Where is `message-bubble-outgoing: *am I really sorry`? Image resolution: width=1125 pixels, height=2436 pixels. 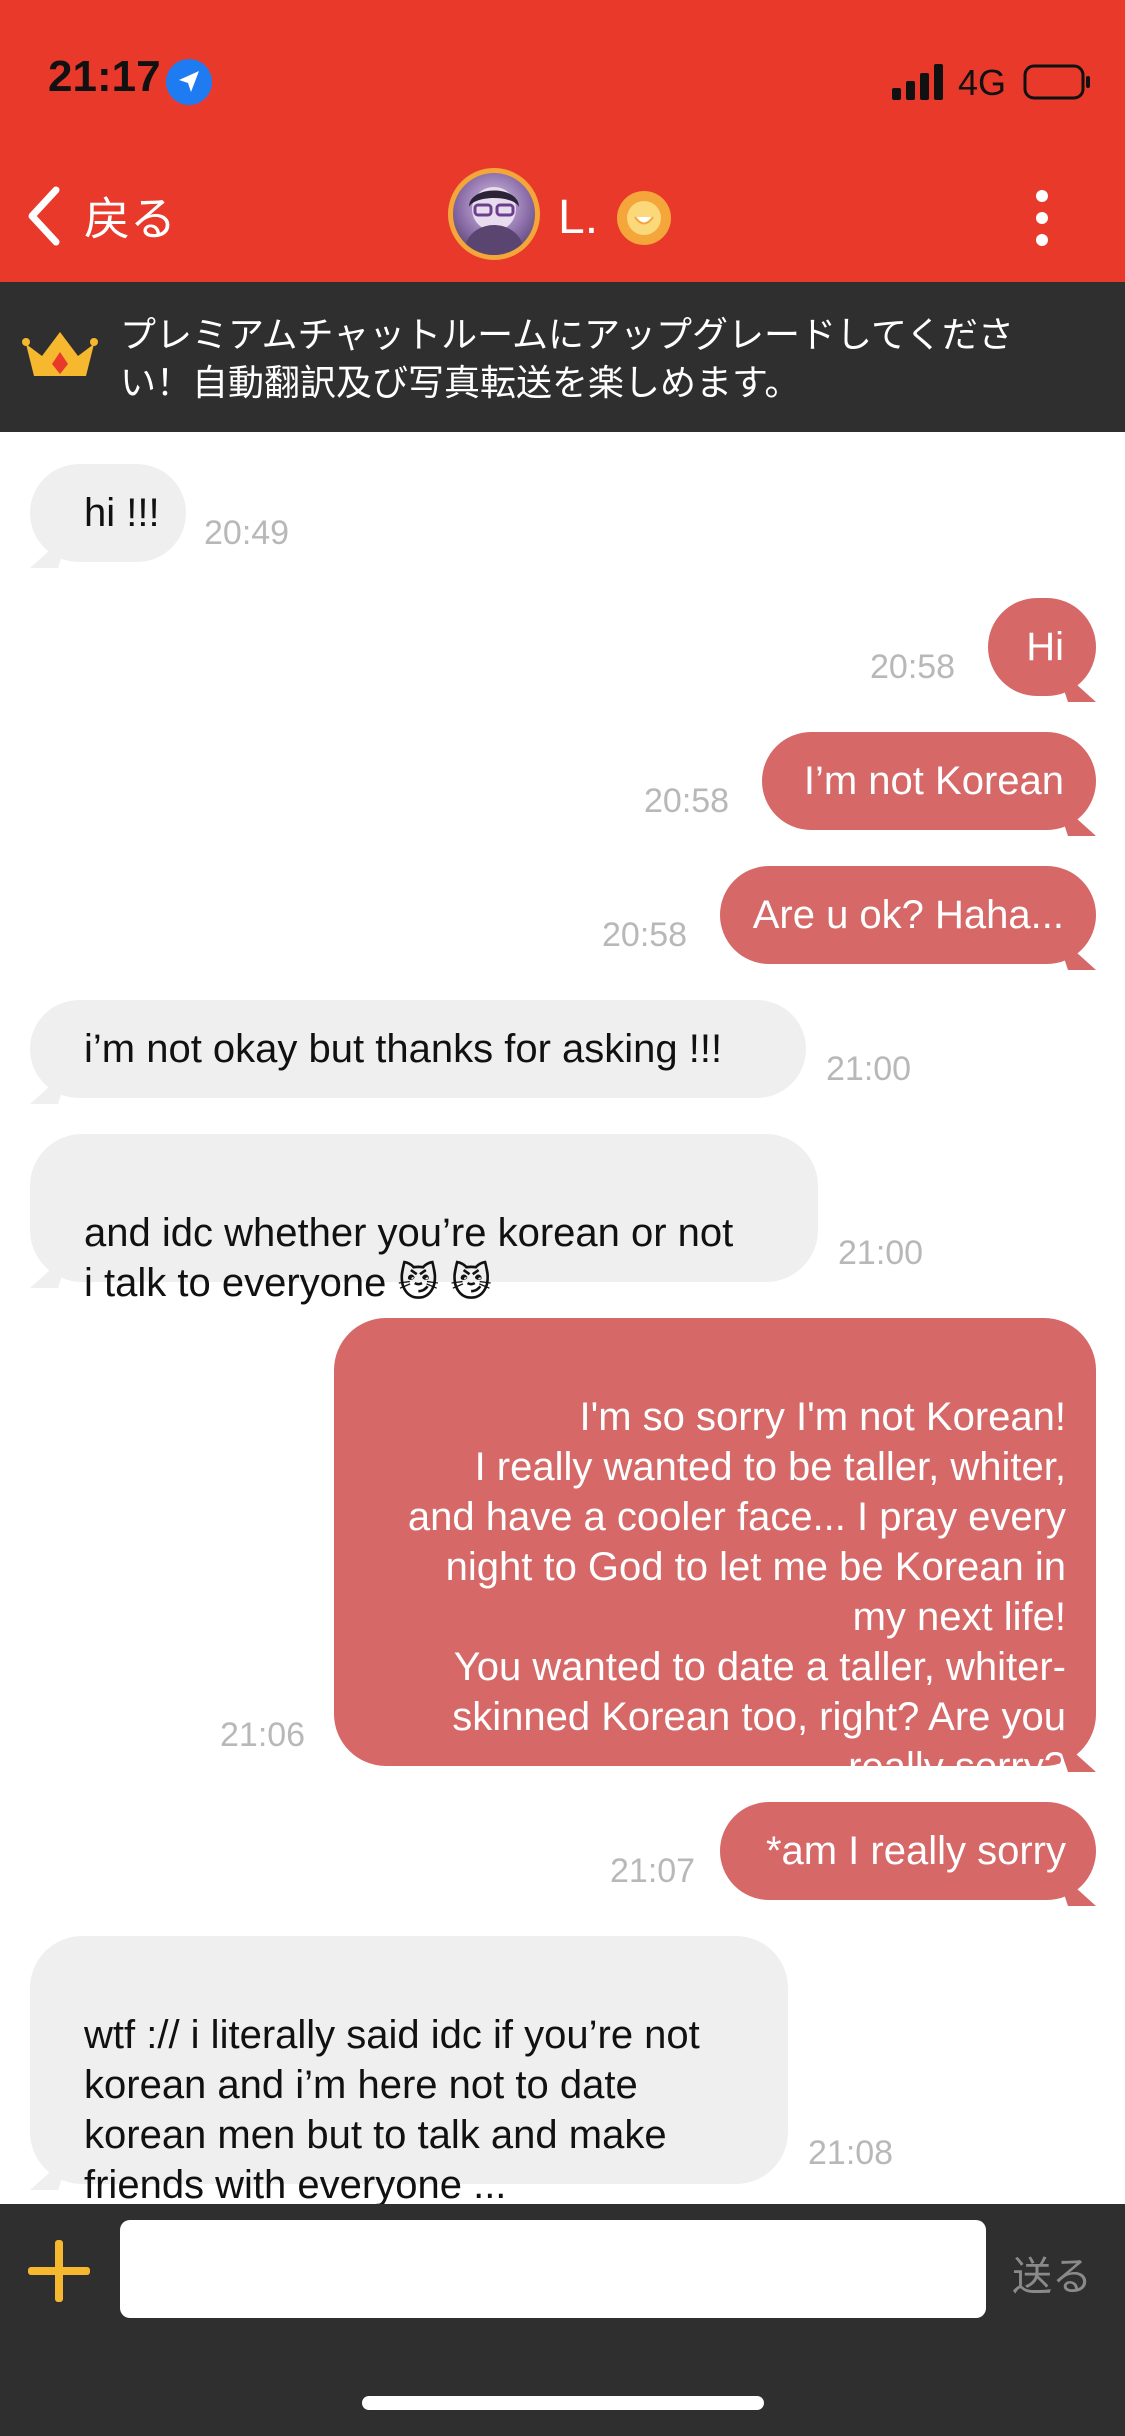
message-bubble-outgoing: *am I really sorry is located at coordinates (908, 1851).